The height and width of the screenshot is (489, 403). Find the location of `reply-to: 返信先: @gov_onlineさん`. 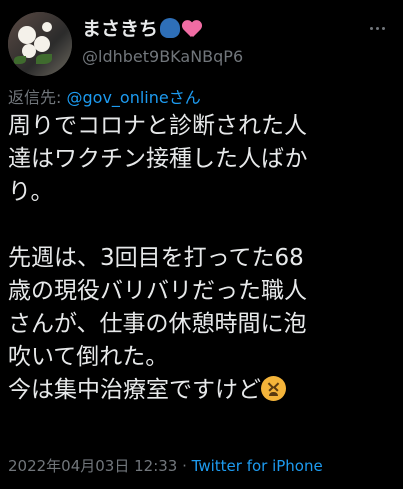

reply-to: 返信先: @gov_onlineさん is located at coordinates (104, 96).